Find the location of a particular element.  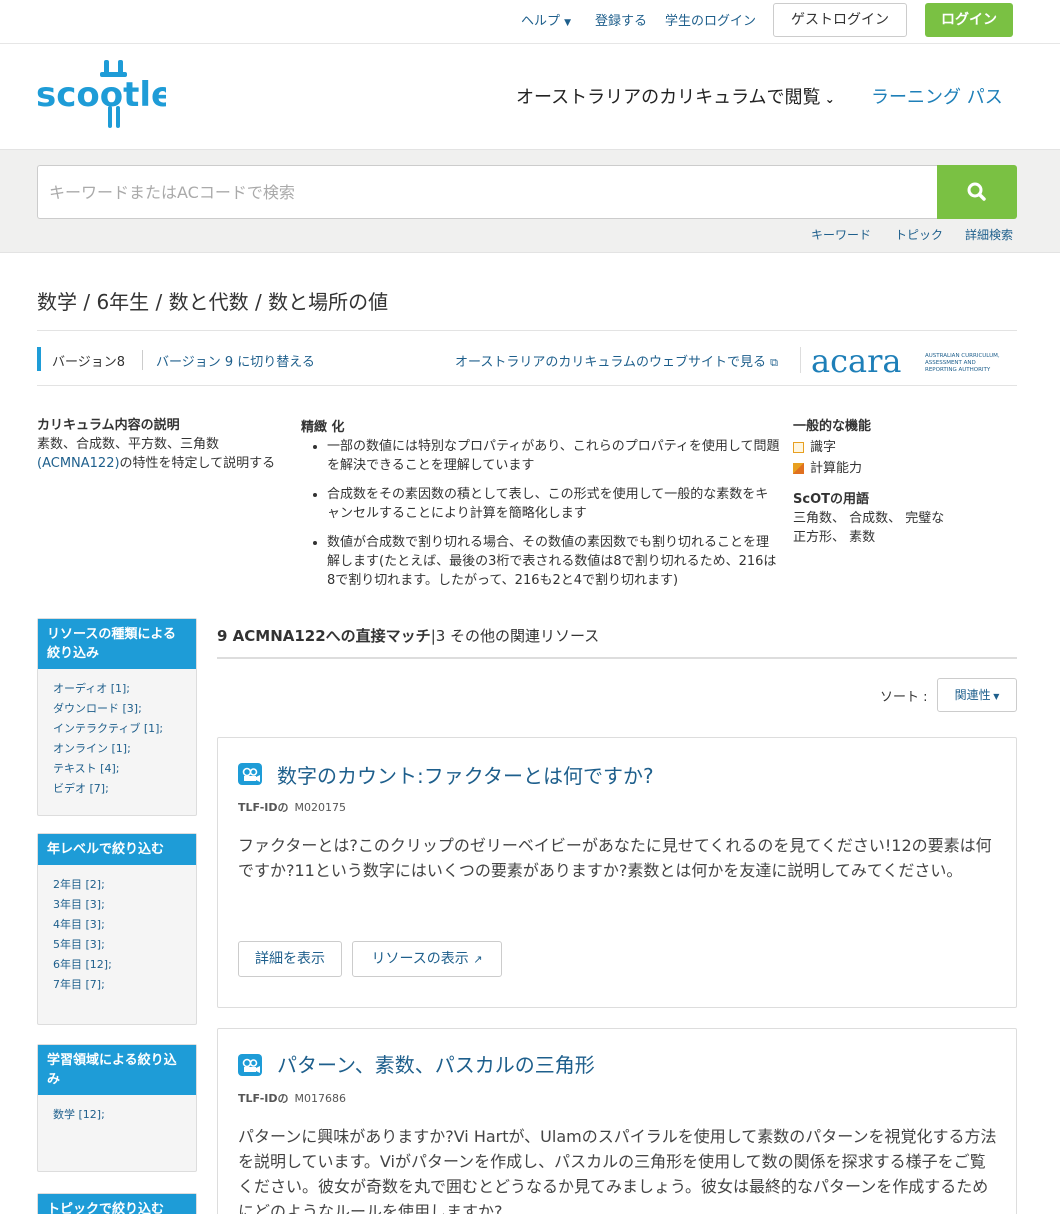

chevron-down-icon: ⌄ is located at coordinates (827, 99).